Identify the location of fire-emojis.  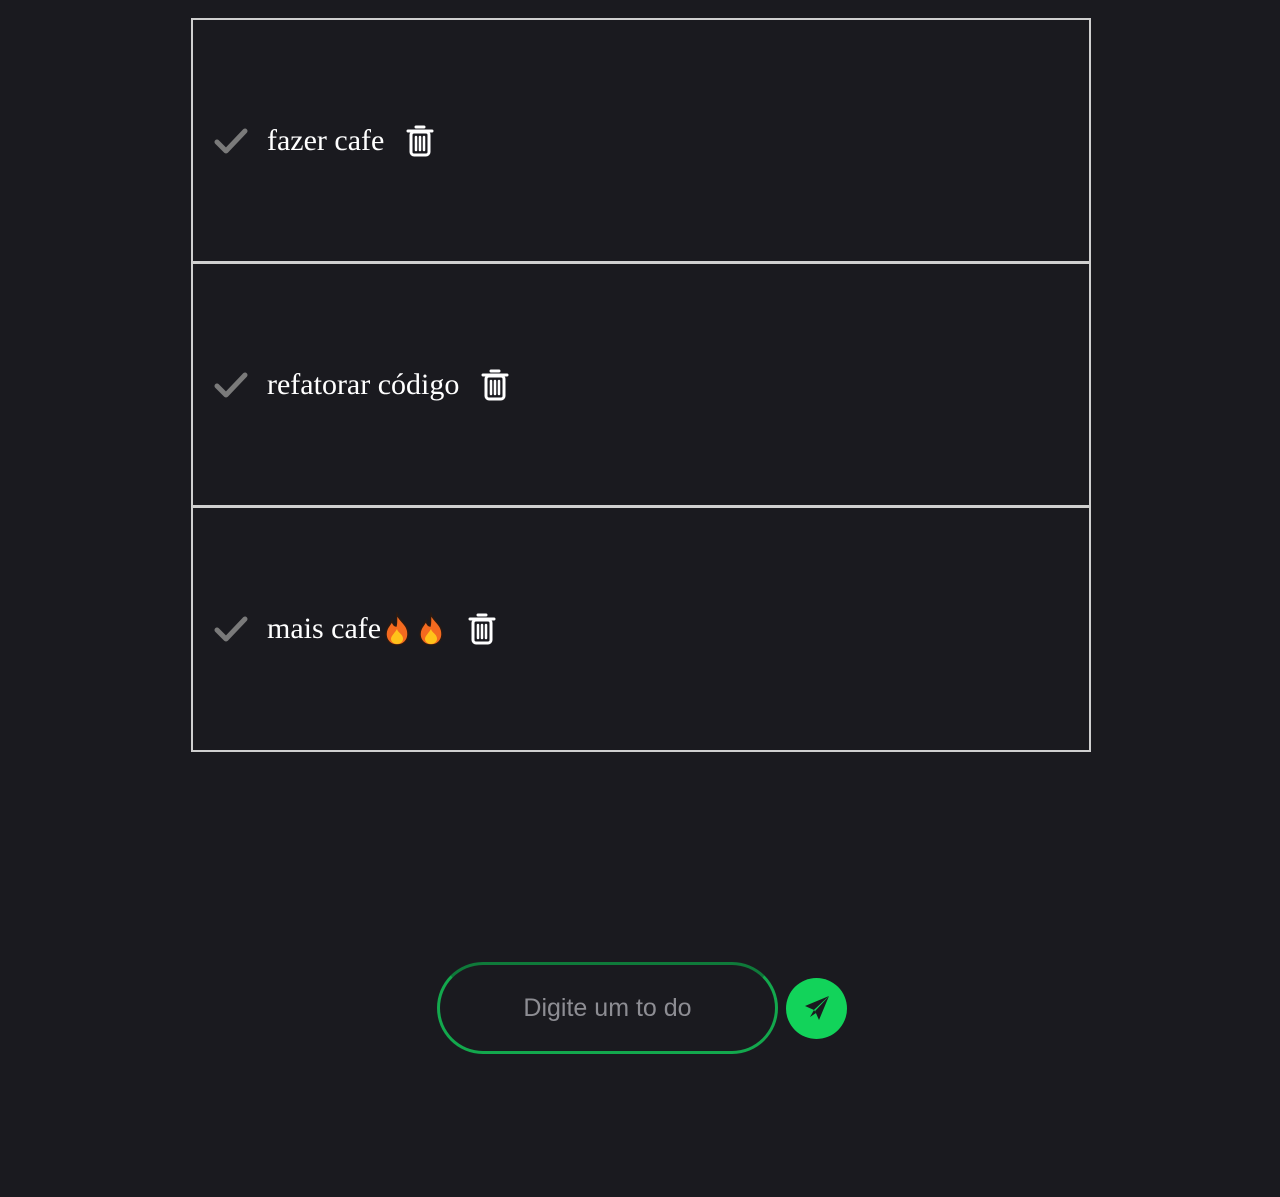
(414, 629).